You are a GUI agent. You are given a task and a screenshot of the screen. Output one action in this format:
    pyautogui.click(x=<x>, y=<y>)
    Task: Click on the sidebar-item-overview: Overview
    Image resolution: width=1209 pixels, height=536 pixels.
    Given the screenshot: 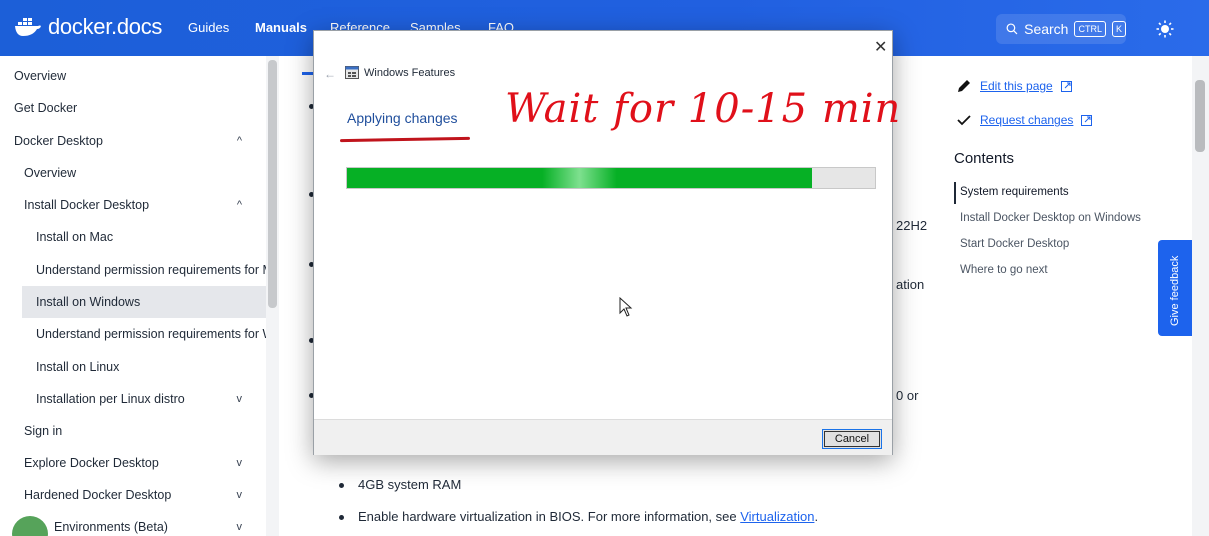 What is the action you would take?
    pyautogui.click(x=133, y=76)
    